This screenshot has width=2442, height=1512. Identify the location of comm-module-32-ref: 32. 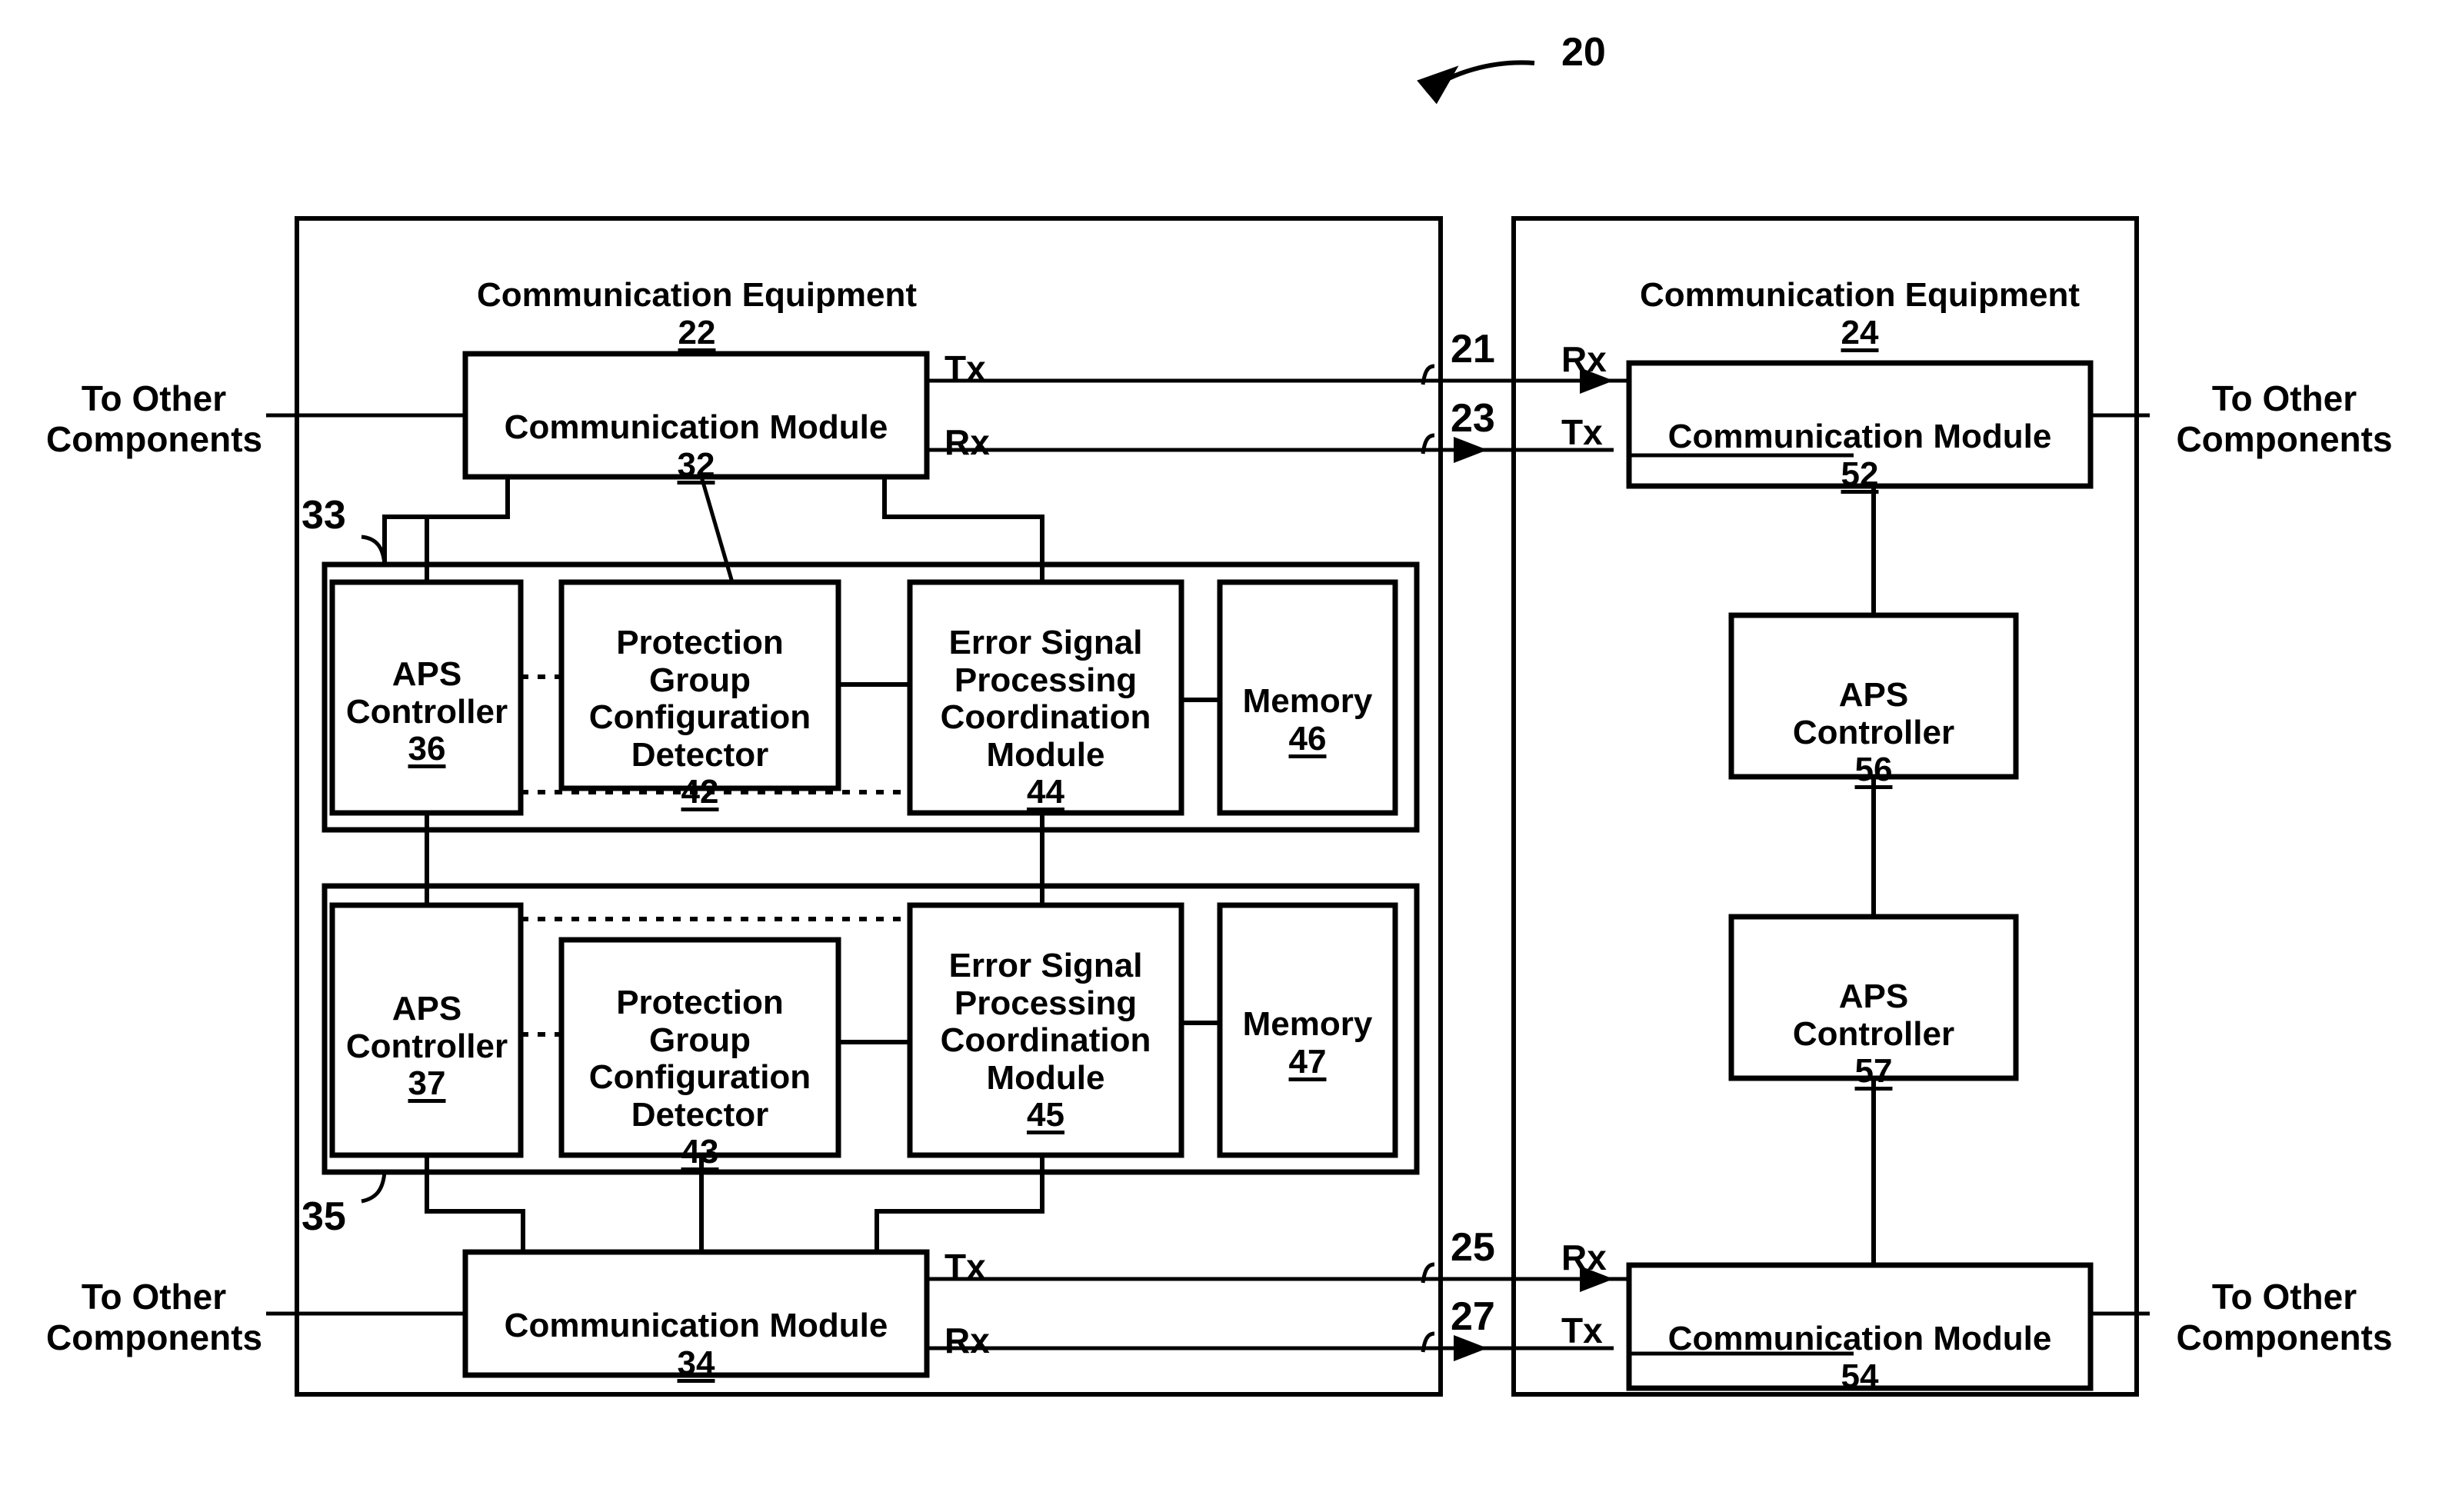
(696, 464).